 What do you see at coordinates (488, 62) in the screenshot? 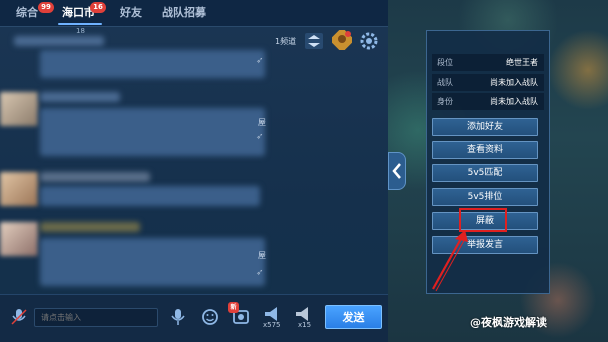
I see `info-row-rank: 段位 绝世王者` at bounding box center [488, 62].